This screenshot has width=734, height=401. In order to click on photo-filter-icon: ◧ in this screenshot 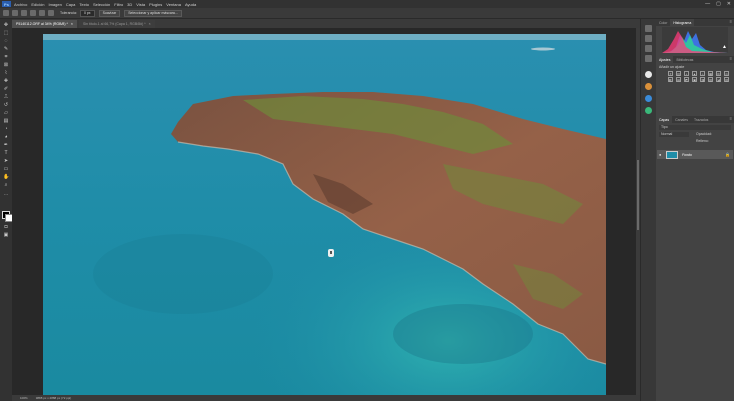, I will do `click(670, 79)`.